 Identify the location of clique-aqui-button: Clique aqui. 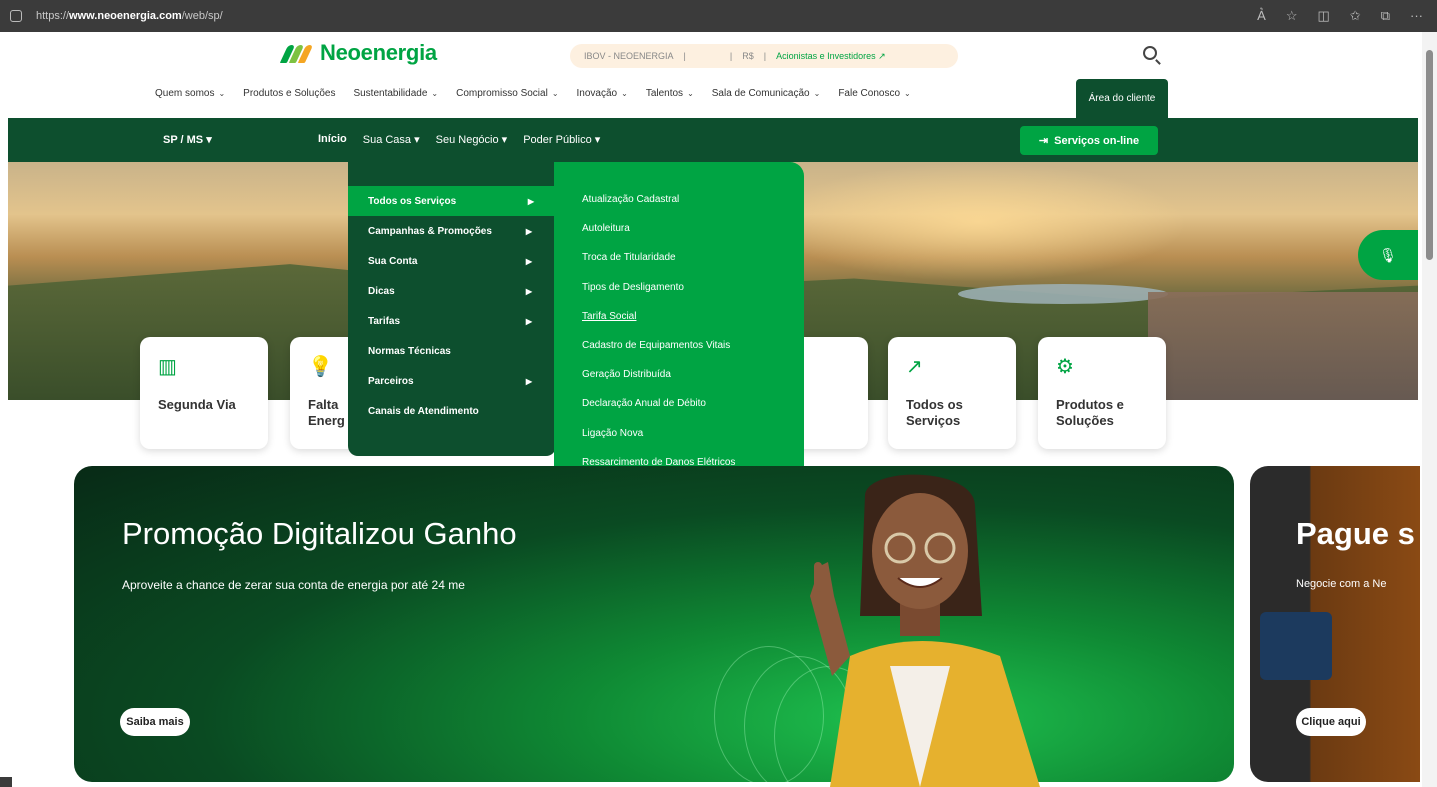
(1331, 722).